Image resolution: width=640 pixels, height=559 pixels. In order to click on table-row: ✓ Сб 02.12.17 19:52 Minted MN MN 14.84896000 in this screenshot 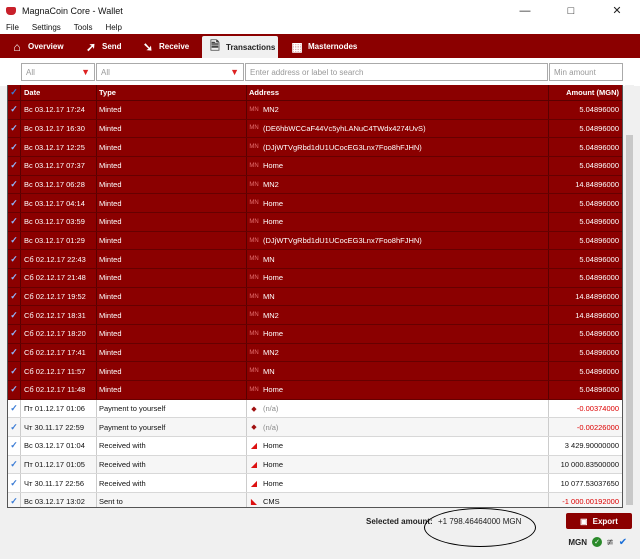, I will do `click(315, 297)`.